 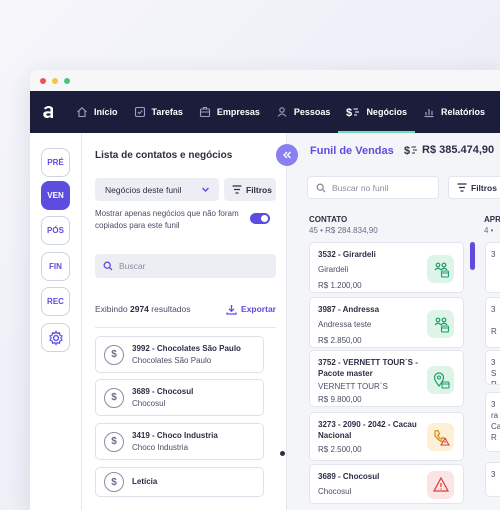 I want to click on nav-label: Empresas, so click(x=238, y=112).